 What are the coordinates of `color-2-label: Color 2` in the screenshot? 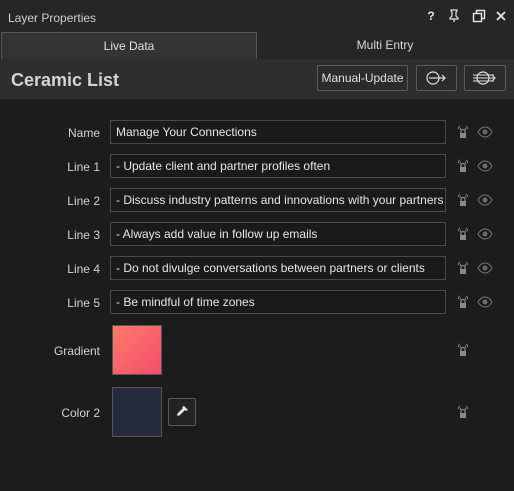 It's located at (80, 413).